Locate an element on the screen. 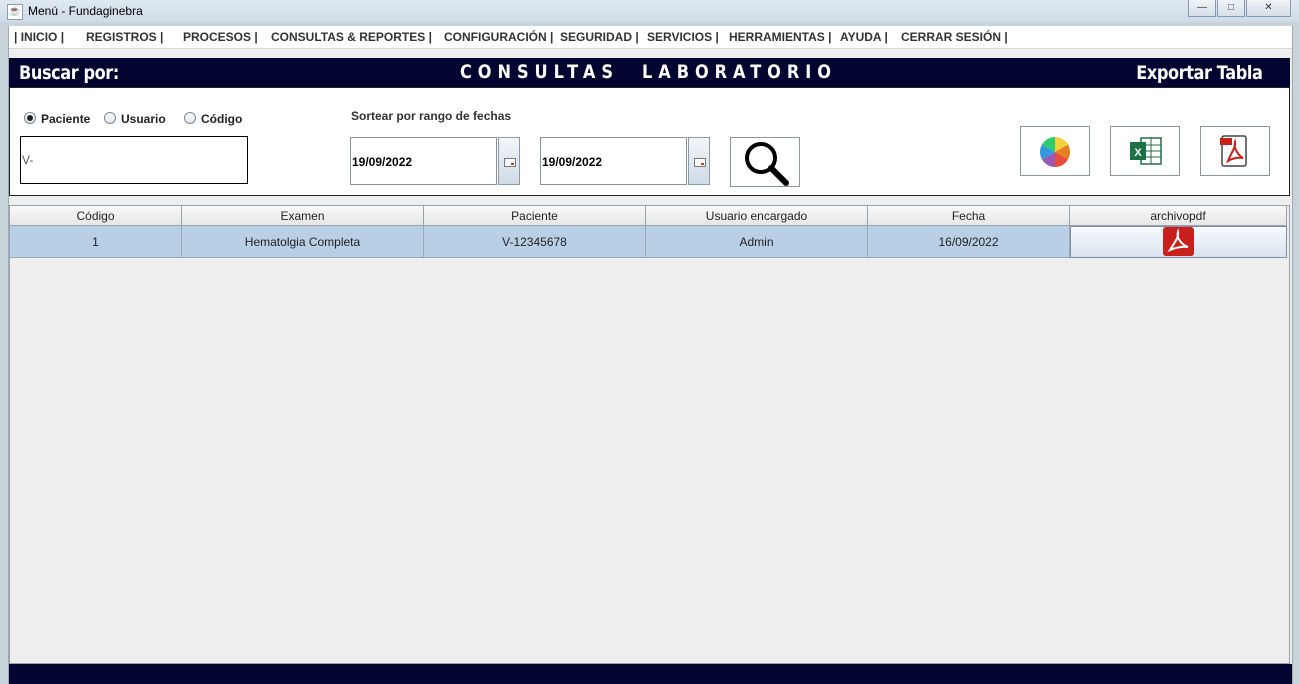  cell-codigo: 1 is located at coordinates (96, 242).